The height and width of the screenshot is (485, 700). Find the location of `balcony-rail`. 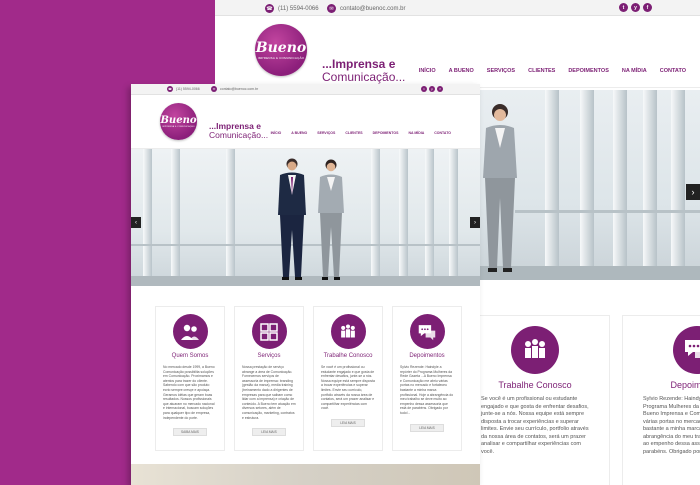

balcony-rail is located at coordinates (607, 211).